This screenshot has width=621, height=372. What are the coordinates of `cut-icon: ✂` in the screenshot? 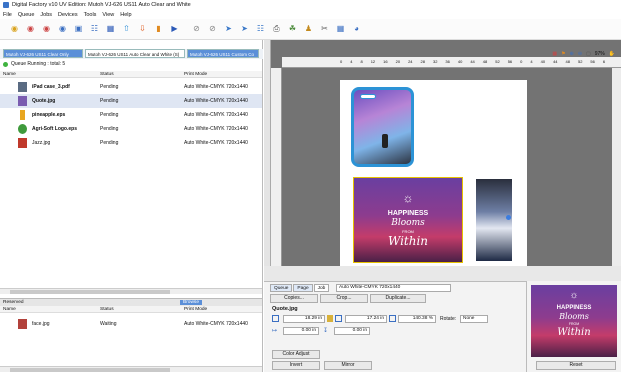 It's located at (324, 29).